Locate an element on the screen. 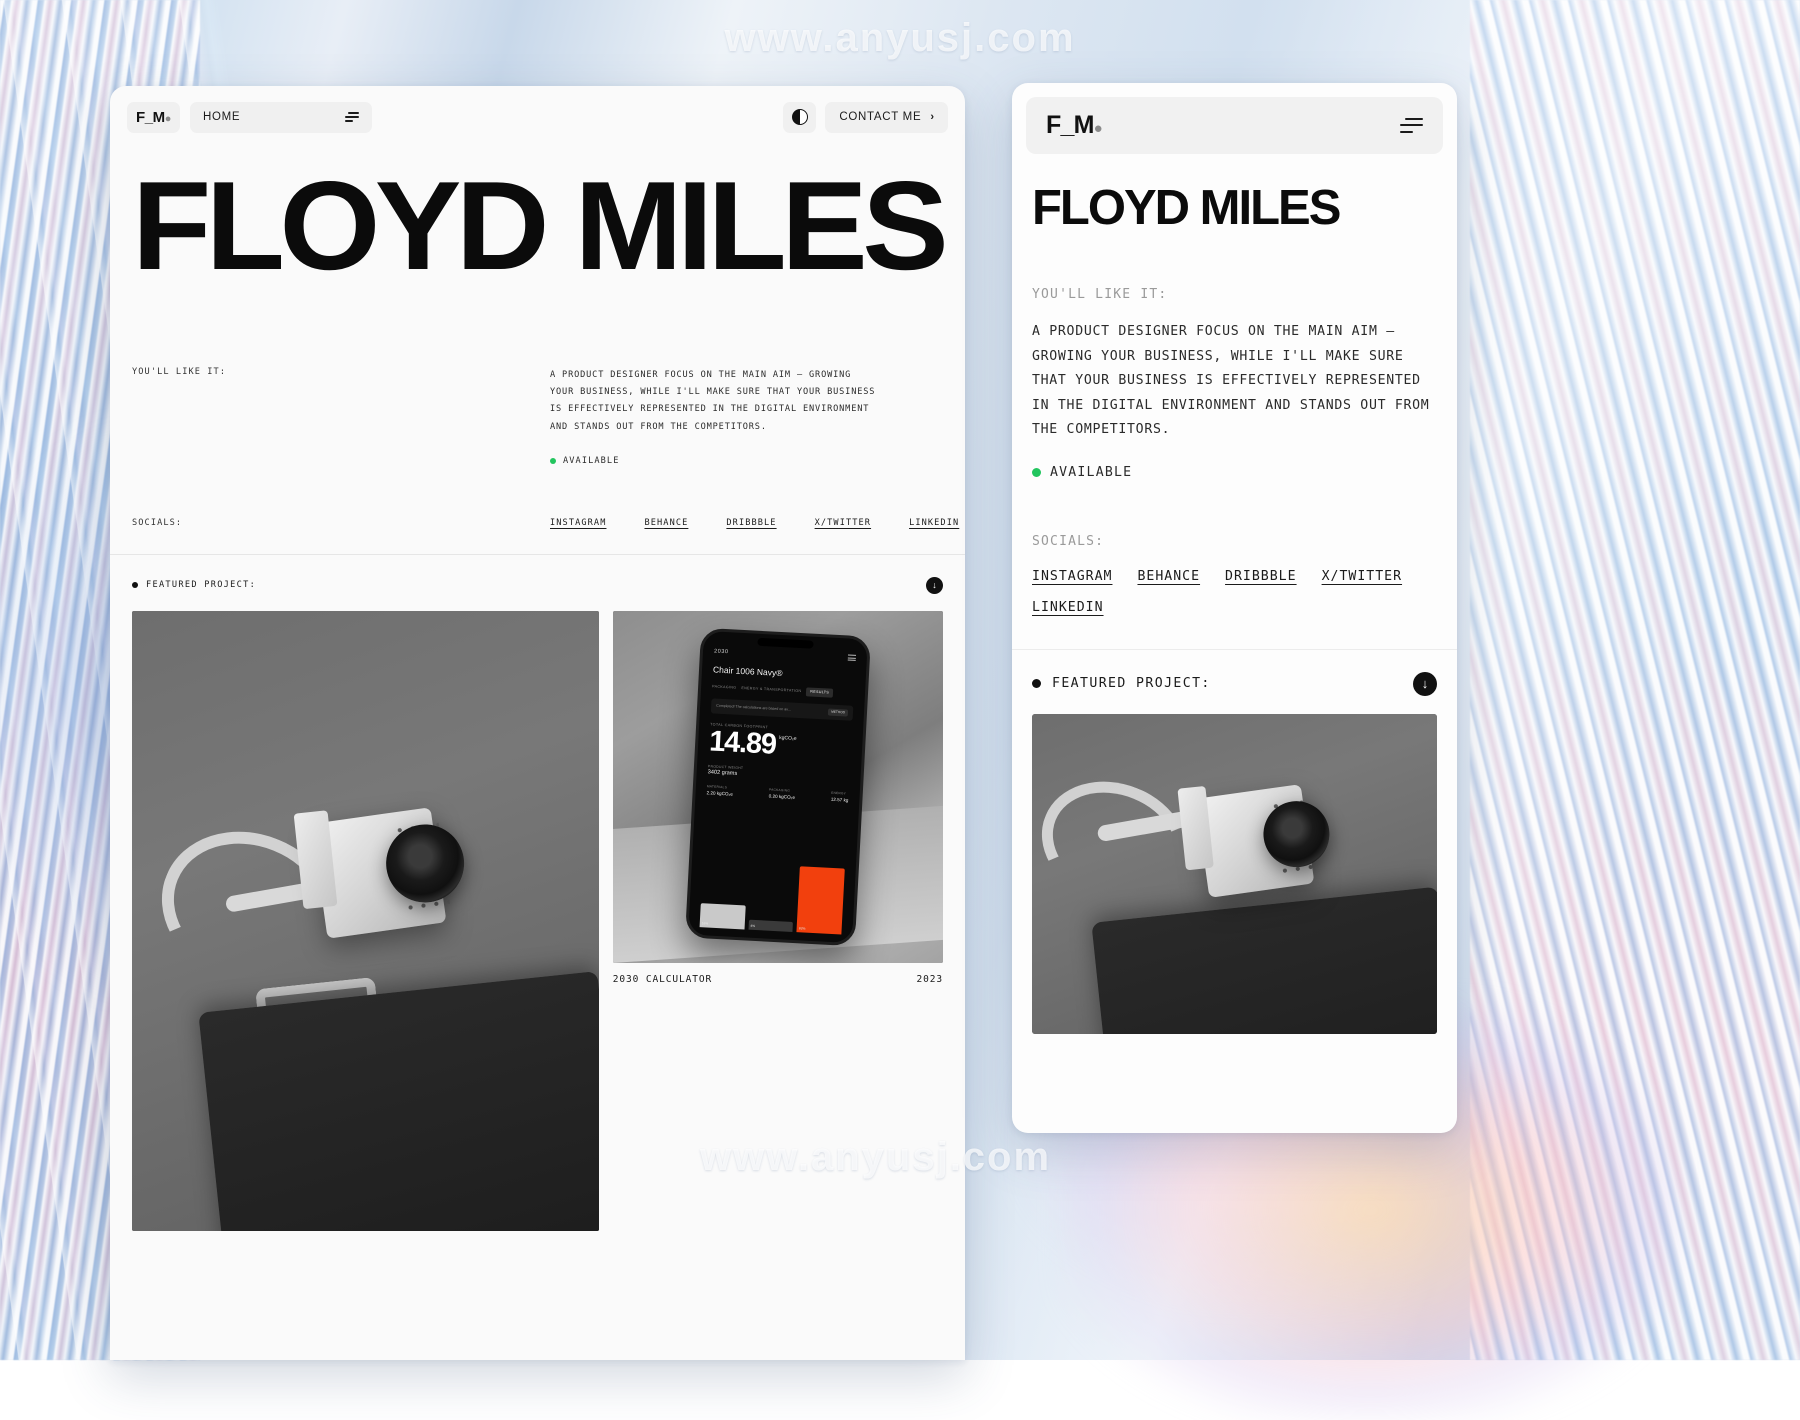 The width and height of the screenshot is (1800, 1420). nav-home-pill: HOME is located at coordinates (281, 117).